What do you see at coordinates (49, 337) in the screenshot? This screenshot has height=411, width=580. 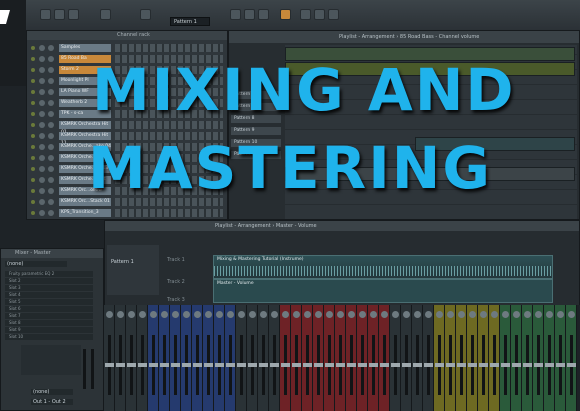 I see `mixer-insert-slot: Slot 10` at bounding box center [49, 337].